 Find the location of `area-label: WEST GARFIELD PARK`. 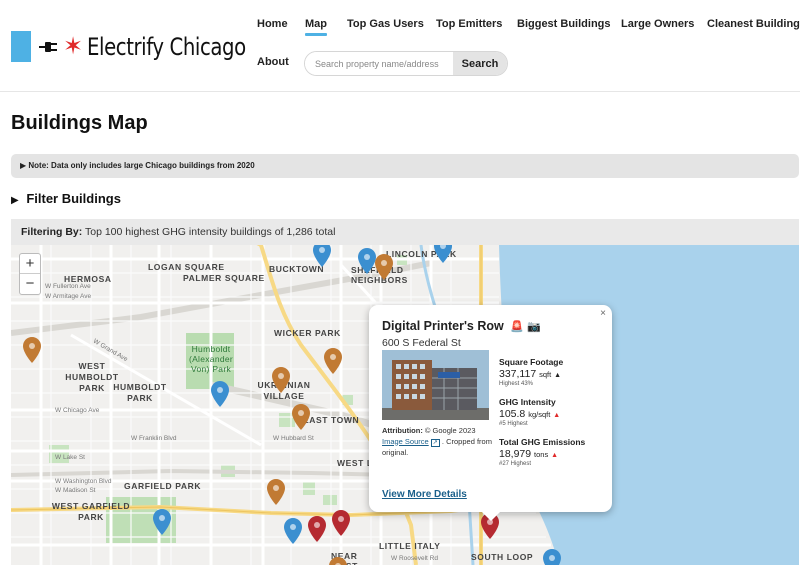

area-label: WEST GARFIELD PARK is located at coordinates (91, 511).